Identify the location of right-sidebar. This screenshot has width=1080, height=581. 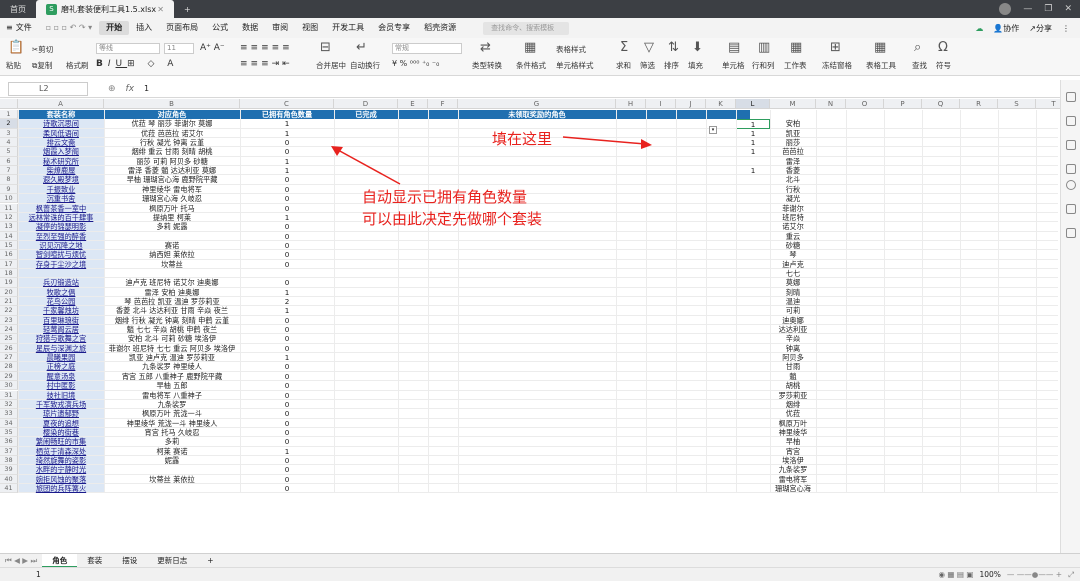
(1070, 316).